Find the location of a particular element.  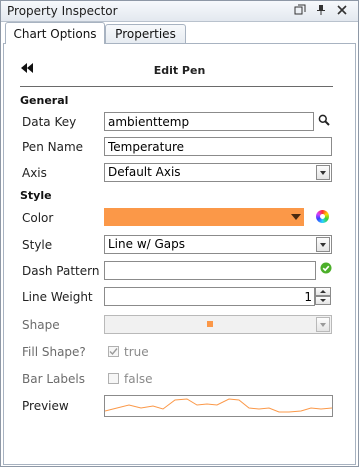

tab-properties: Properties is located at coordinates (145, 34).